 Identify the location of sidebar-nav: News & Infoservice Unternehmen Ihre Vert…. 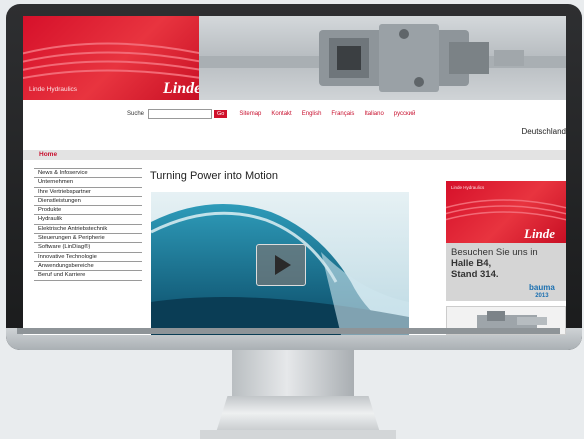
(88, 224).